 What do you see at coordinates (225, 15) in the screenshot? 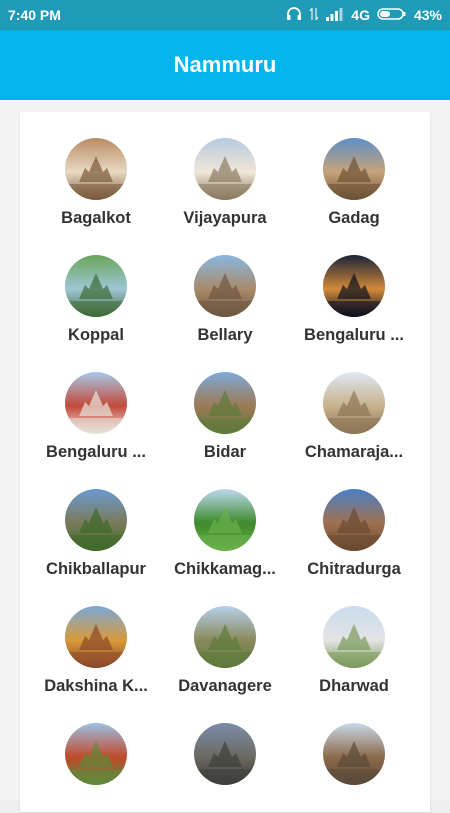
I see `status-bar: 7:40 PM 4G 43%` at bounding box center [225, 15].